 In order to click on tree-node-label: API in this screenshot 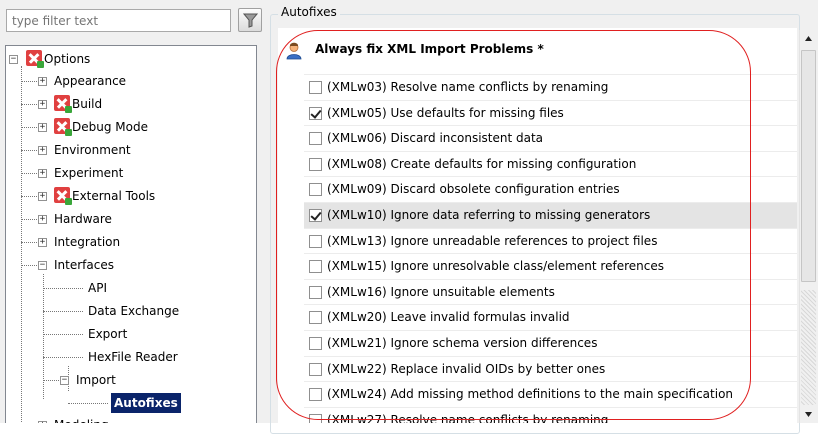, I will do `click(97, 288)`.